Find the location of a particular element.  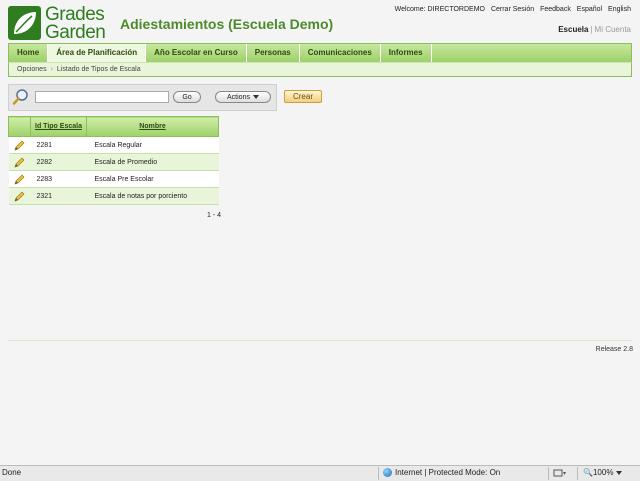

tab-comunicaciones: Comunicaciones is located at coordinates (340, 53).